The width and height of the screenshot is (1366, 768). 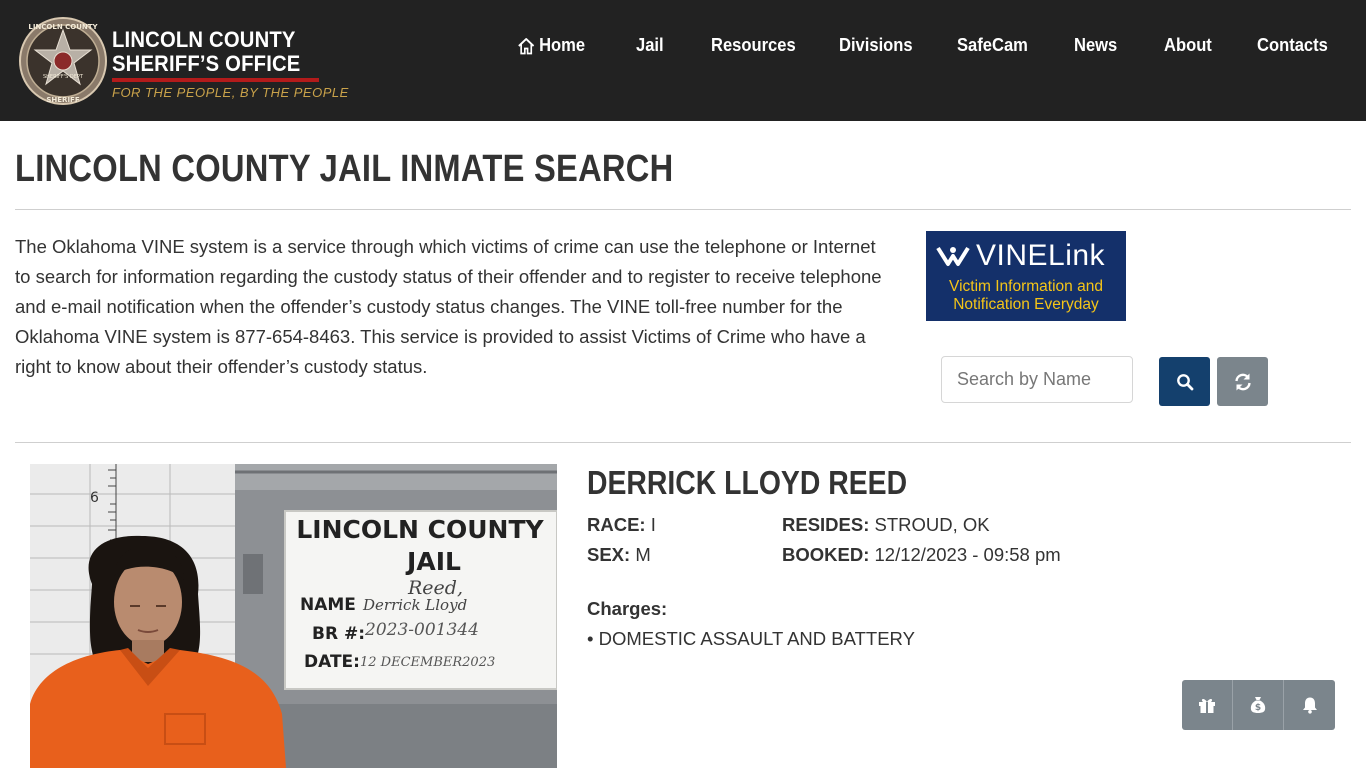 I want to click on race-field: RACE: I, so click(x=621, y=525).